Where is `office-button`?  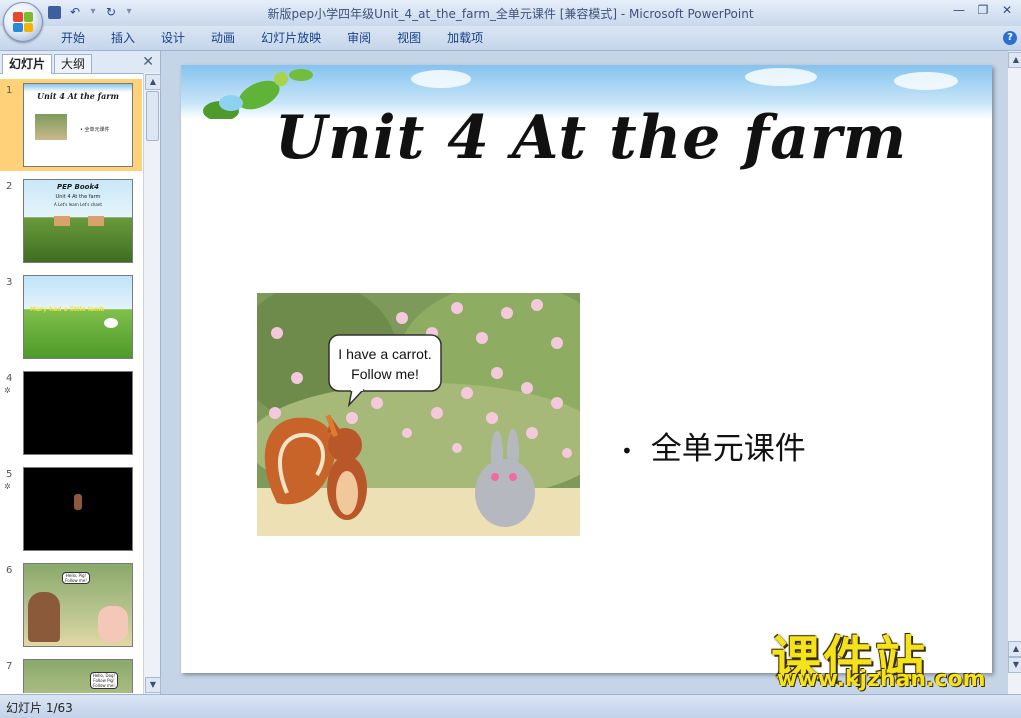 office-button is located at coordinates (23, 22).